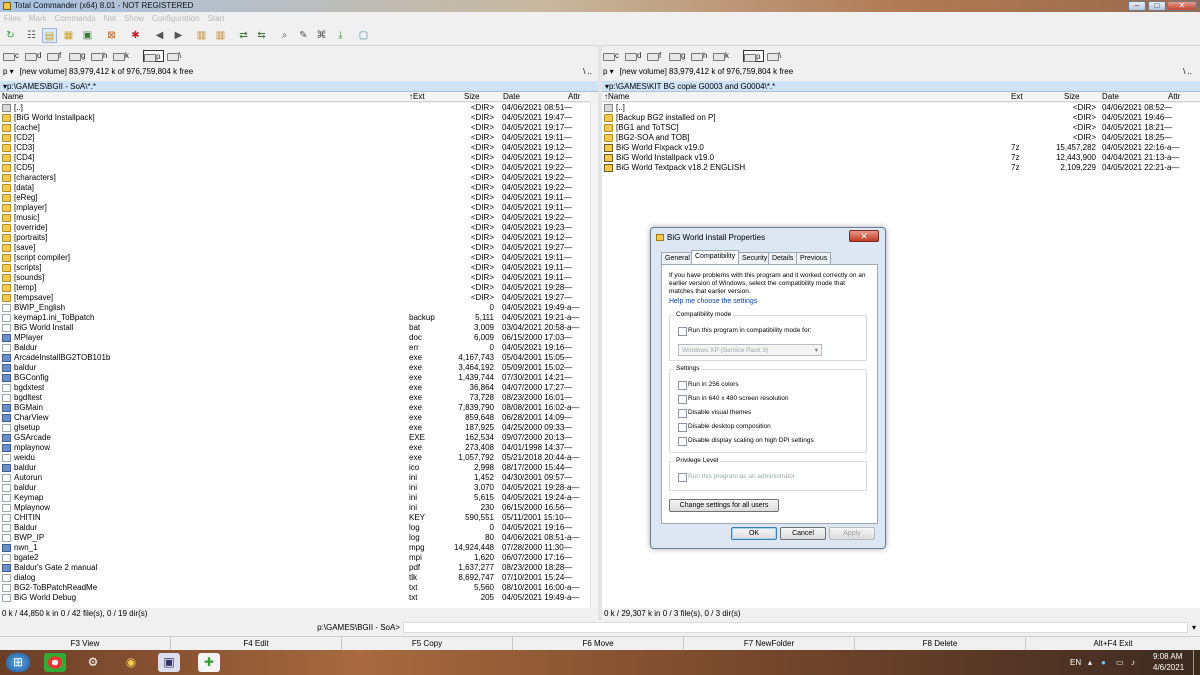 This screenshot has height=675, width=1200. Describe the element at coordinates (154, 56) in the screenshot. I see `drive-button-p: p` at that location.